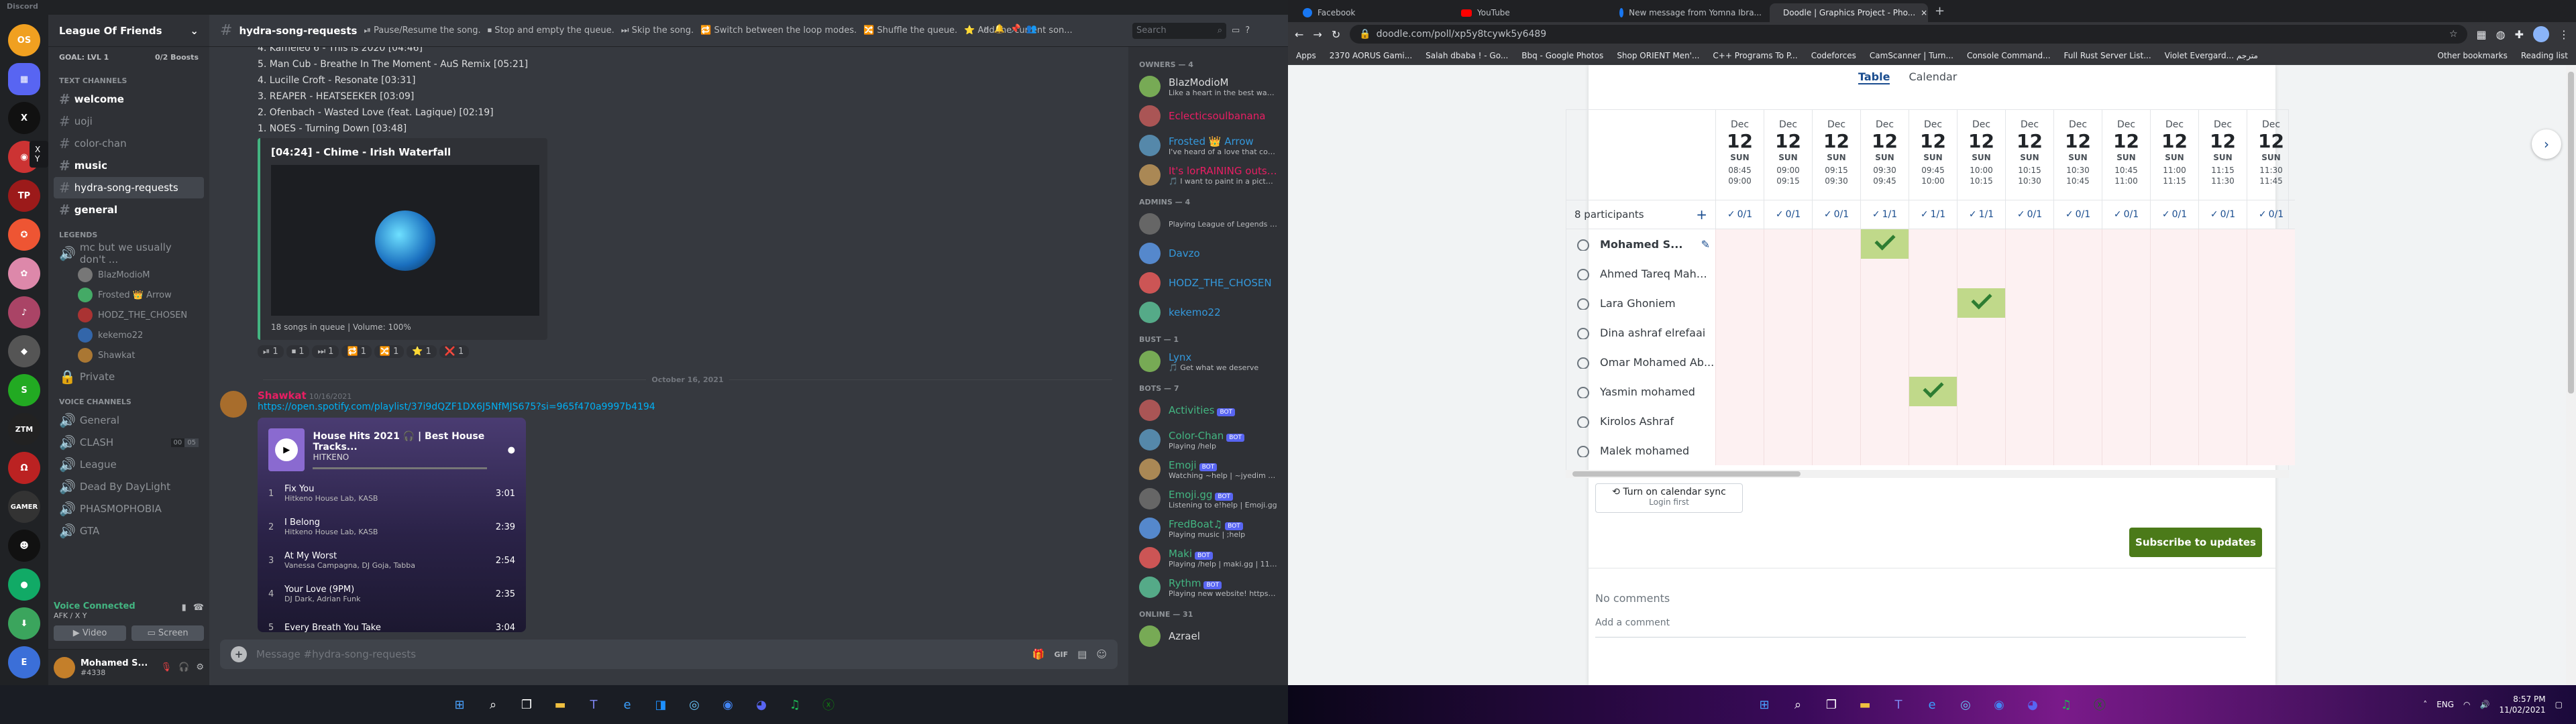  Describe the element at coordinates (166, 667) in the screenshot. I see `mute-icon: 🎙` at that location.